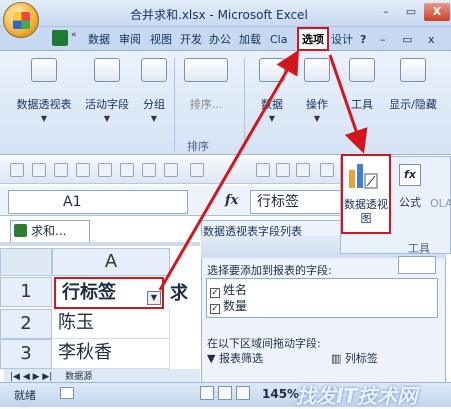 This screenshot has height=409, width=451. I want to click on name-box: A1, so click(98, 202).